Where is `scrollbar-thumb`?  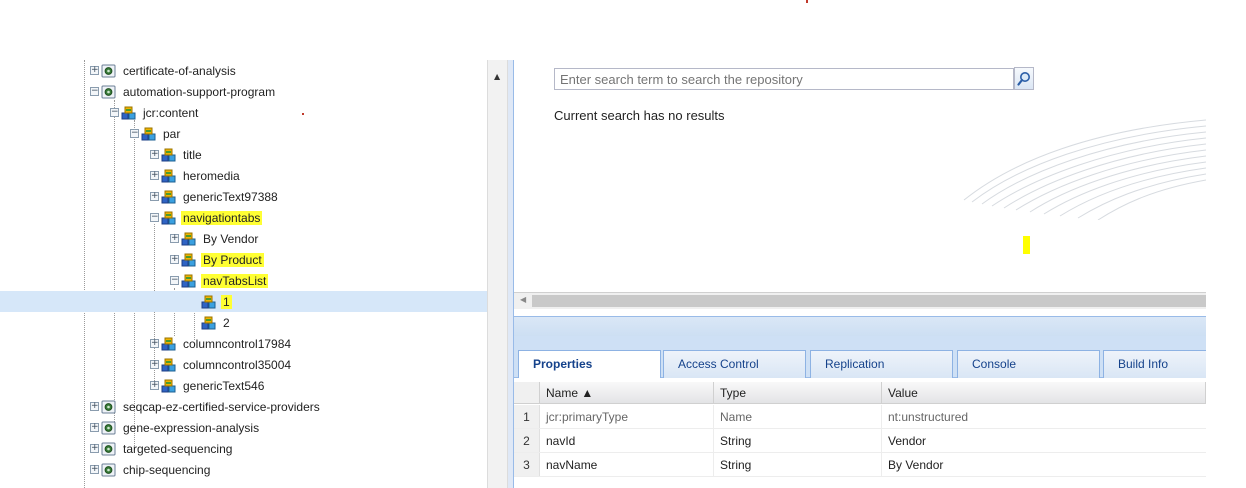
scrollbar-thumb is located at coordinates (869, 301).